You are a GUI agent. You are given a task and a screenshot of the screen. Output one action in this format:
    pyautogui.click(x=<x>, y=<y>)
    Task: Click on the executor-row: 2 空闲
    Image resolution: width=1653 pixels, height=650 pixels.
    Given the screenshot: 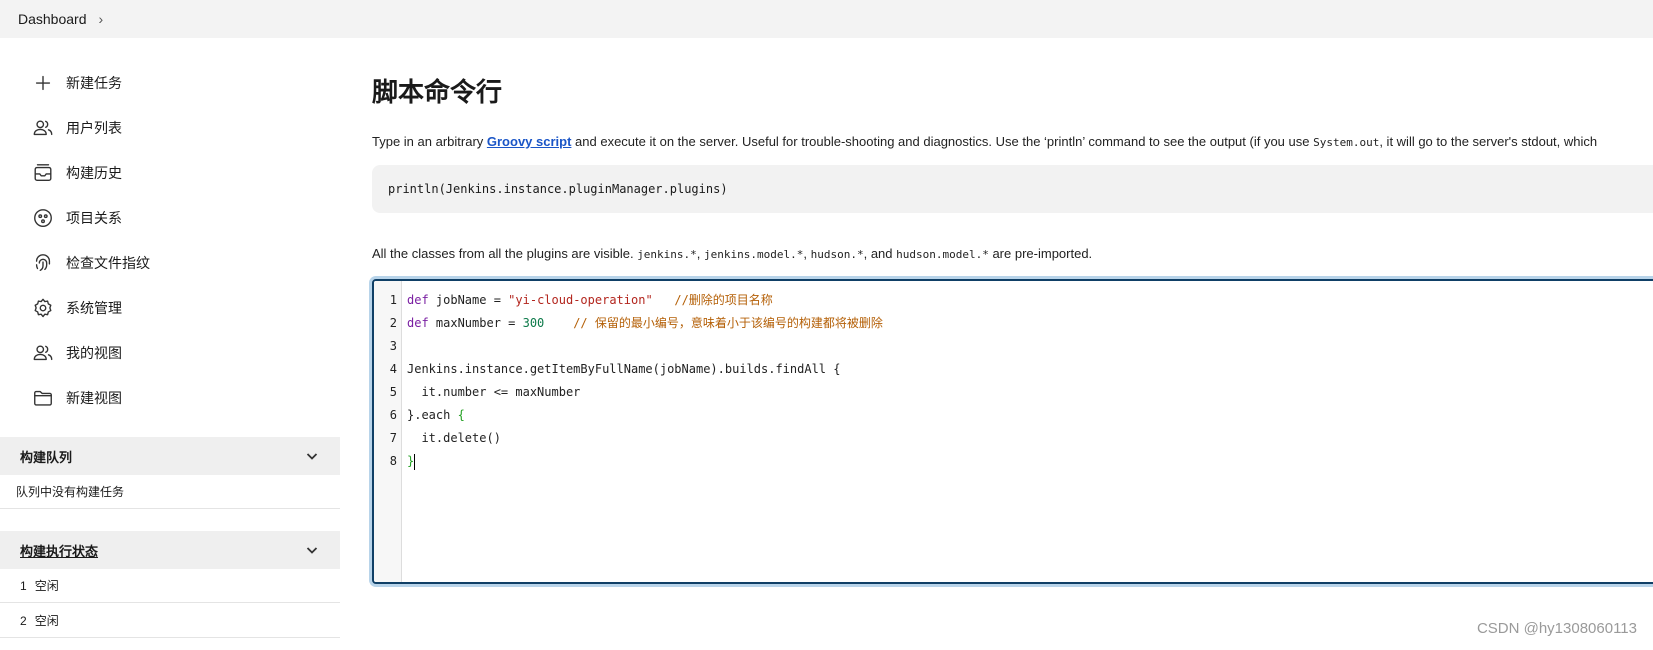 What is the action you would take?
    pyautogui.click(x=170, y=621)
    